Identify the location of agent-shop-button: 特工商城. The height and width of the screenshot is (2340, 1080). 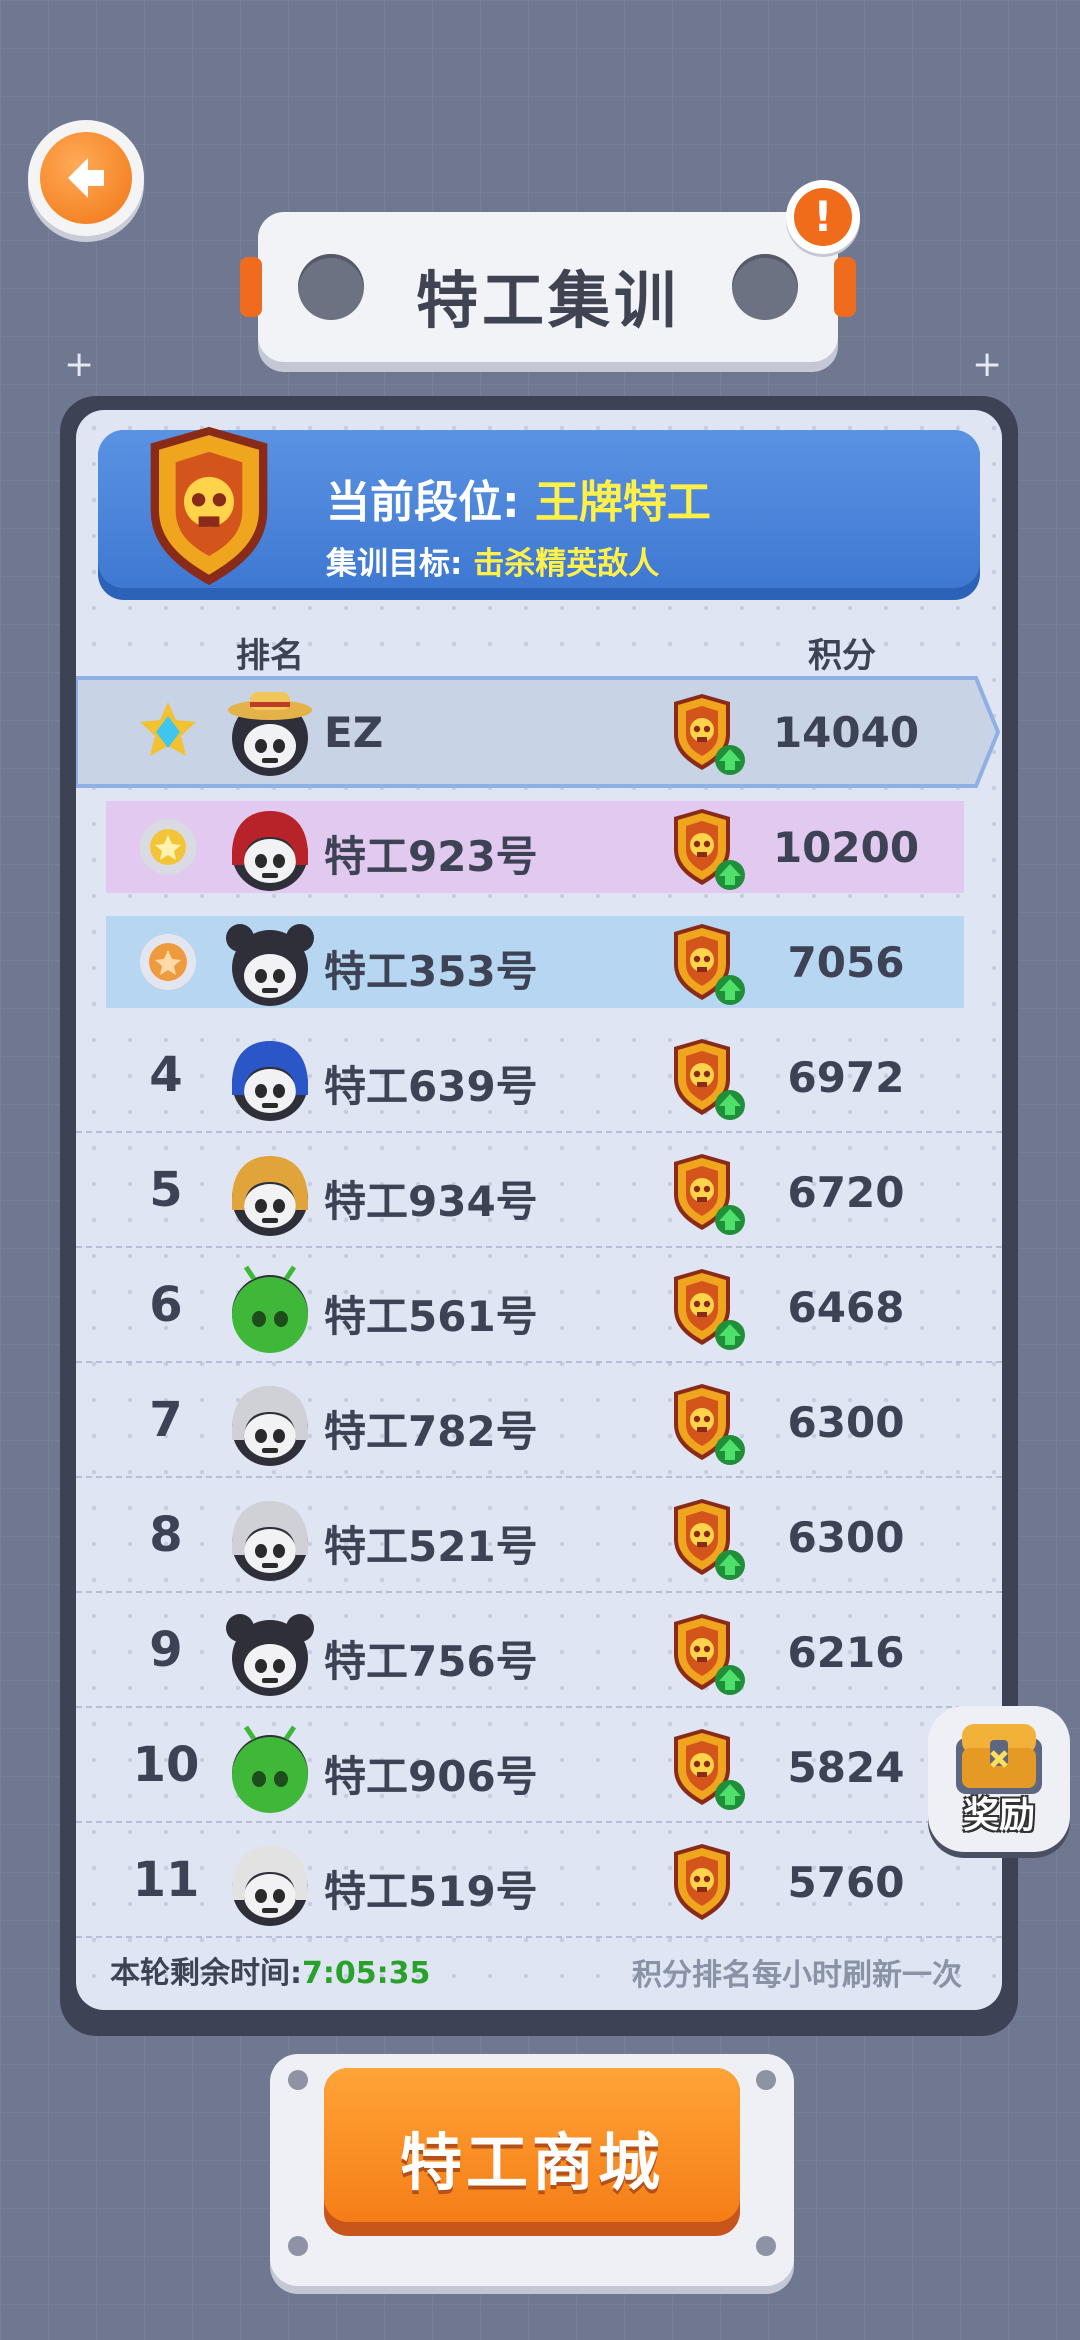
(532, 2152).